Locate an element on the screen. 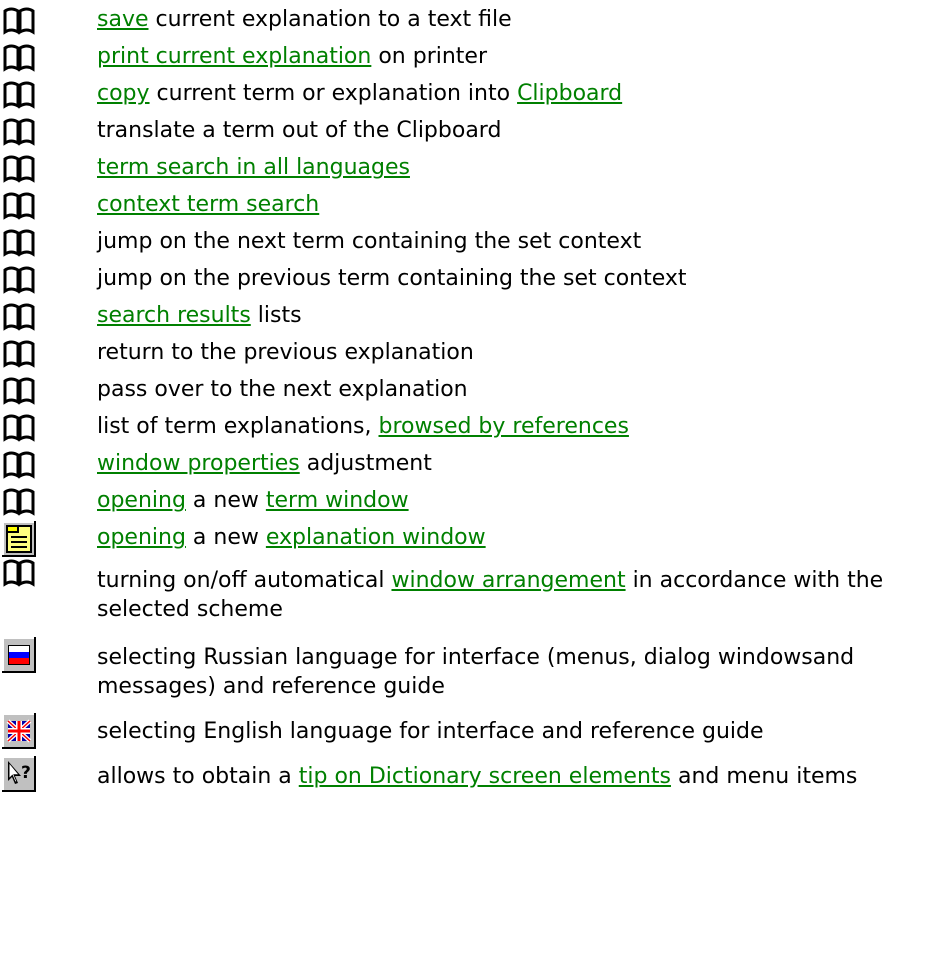 Image resolution: width=937 pixels, height=962 pixels. link-browsed-by-references: browsed by references is located at coordinates (504, 426).